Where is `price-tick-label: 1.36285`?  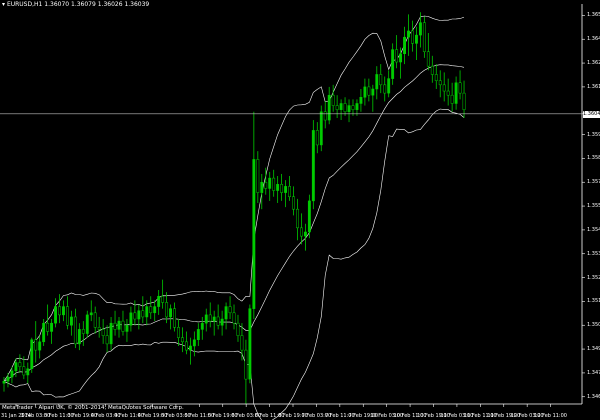
price-tick-label: 1.36285 is located at coordinates (593, 63).